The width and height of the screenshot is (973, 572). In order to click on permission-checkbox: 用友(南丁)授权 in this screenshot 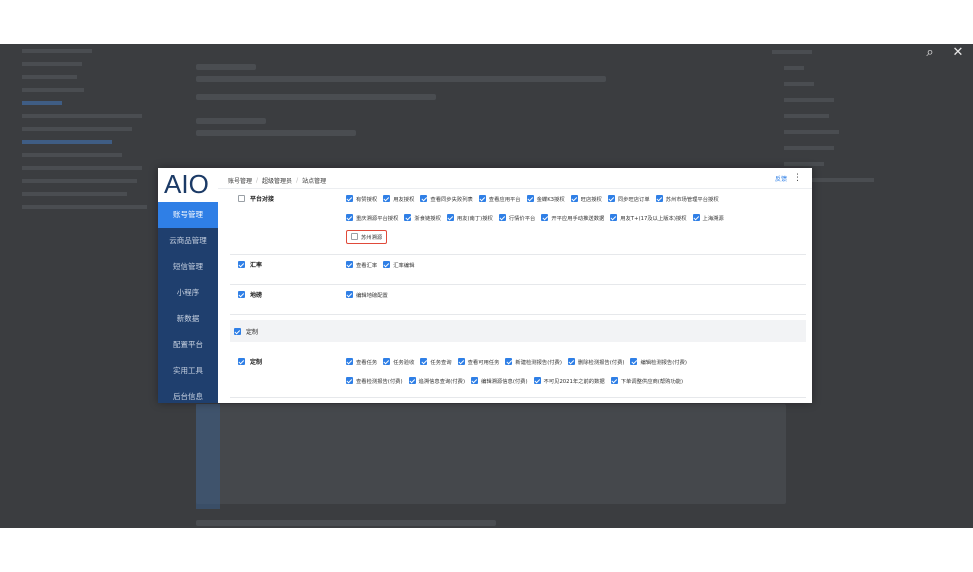, I will do `click(469, 218)`.